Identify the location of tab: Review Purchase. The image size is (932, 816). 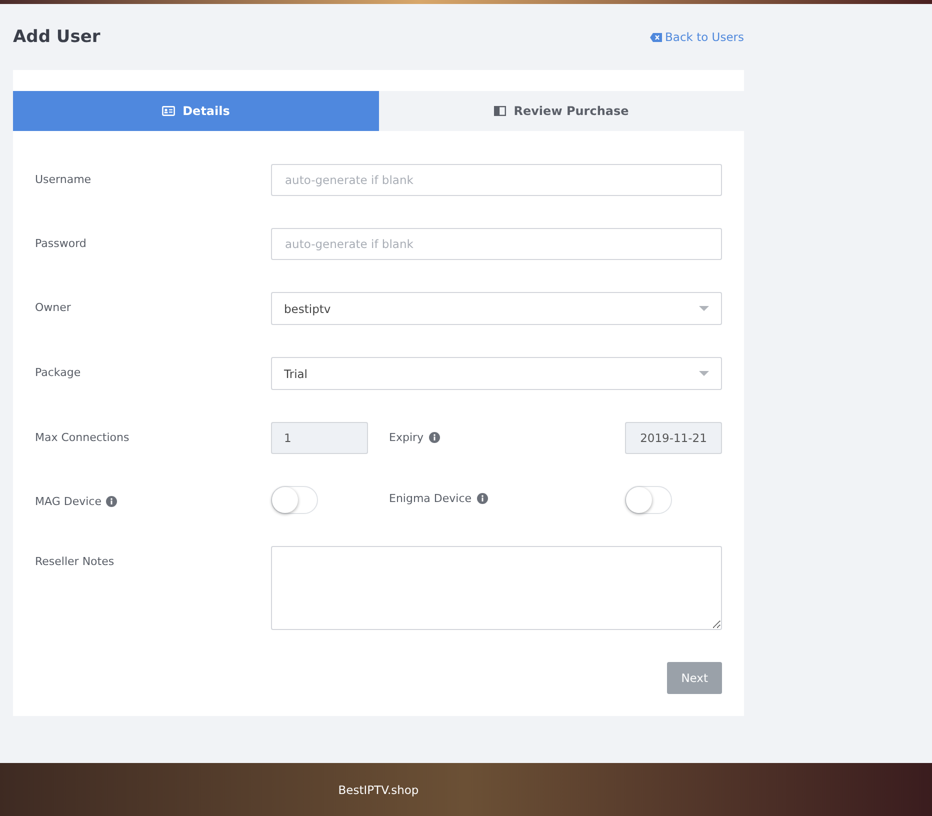
(561, 111).